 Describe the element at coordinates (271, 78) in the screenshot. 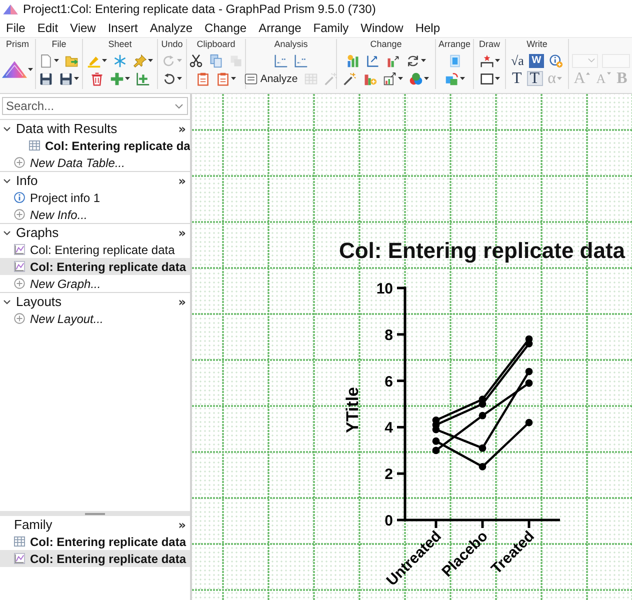

I see `analyze-button: Analyze` at that location.